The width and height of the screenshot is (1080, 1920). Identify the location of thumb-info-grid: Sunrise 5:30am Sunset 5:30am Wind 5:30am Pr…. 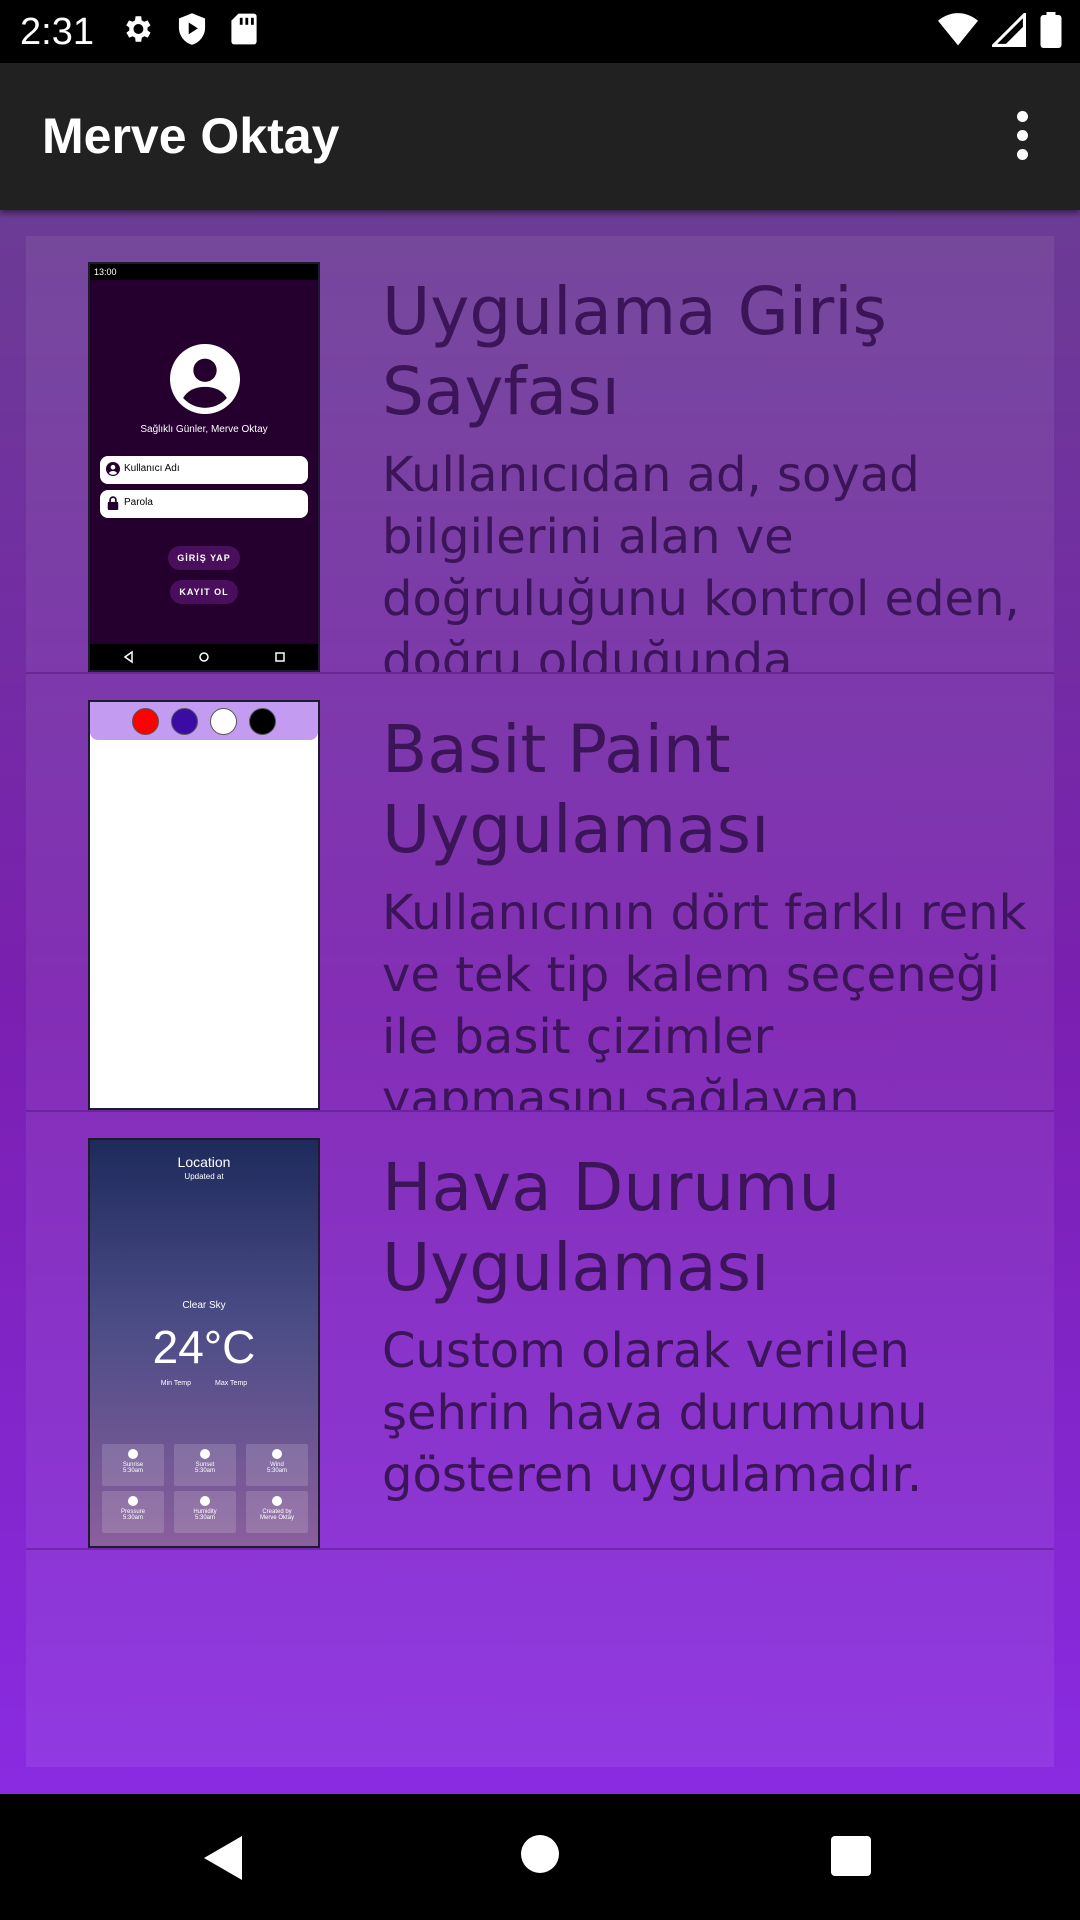
(205, 1488).